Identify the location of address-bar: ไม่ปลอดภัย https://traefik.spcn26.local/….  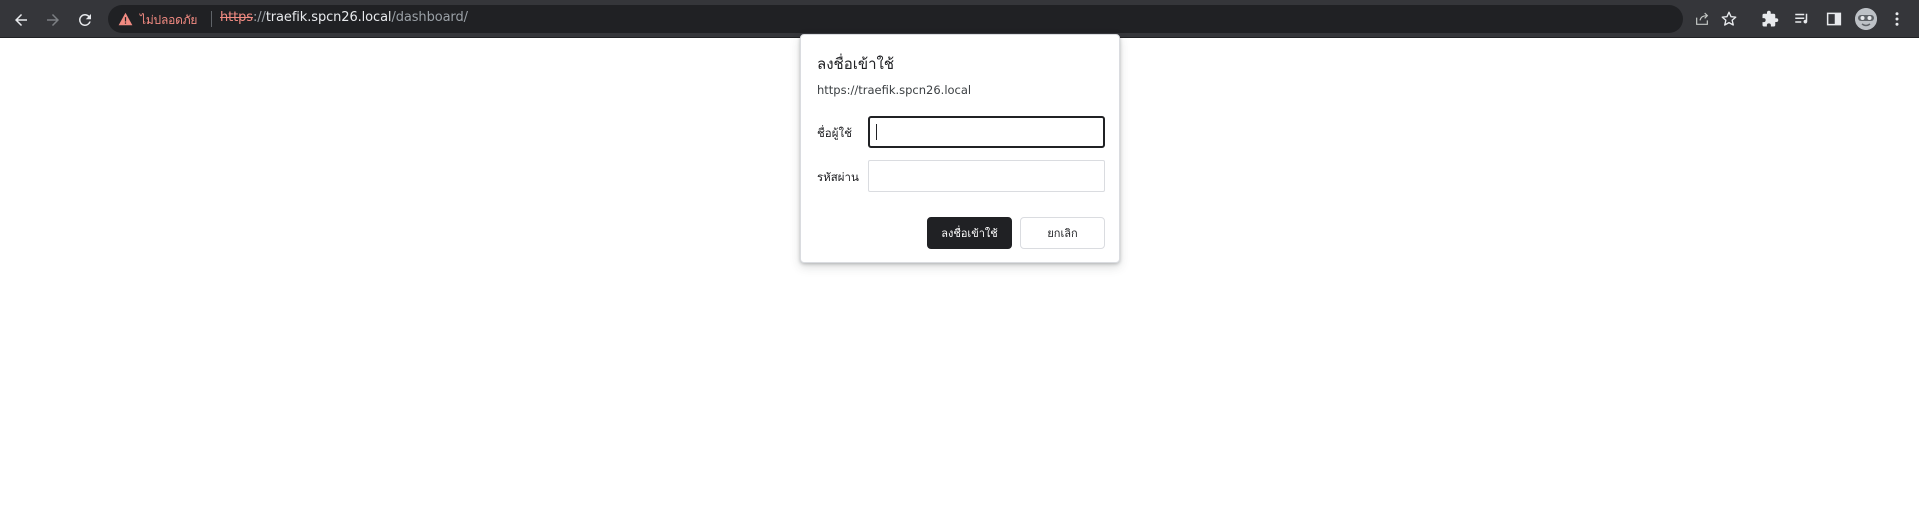
(908, 19).